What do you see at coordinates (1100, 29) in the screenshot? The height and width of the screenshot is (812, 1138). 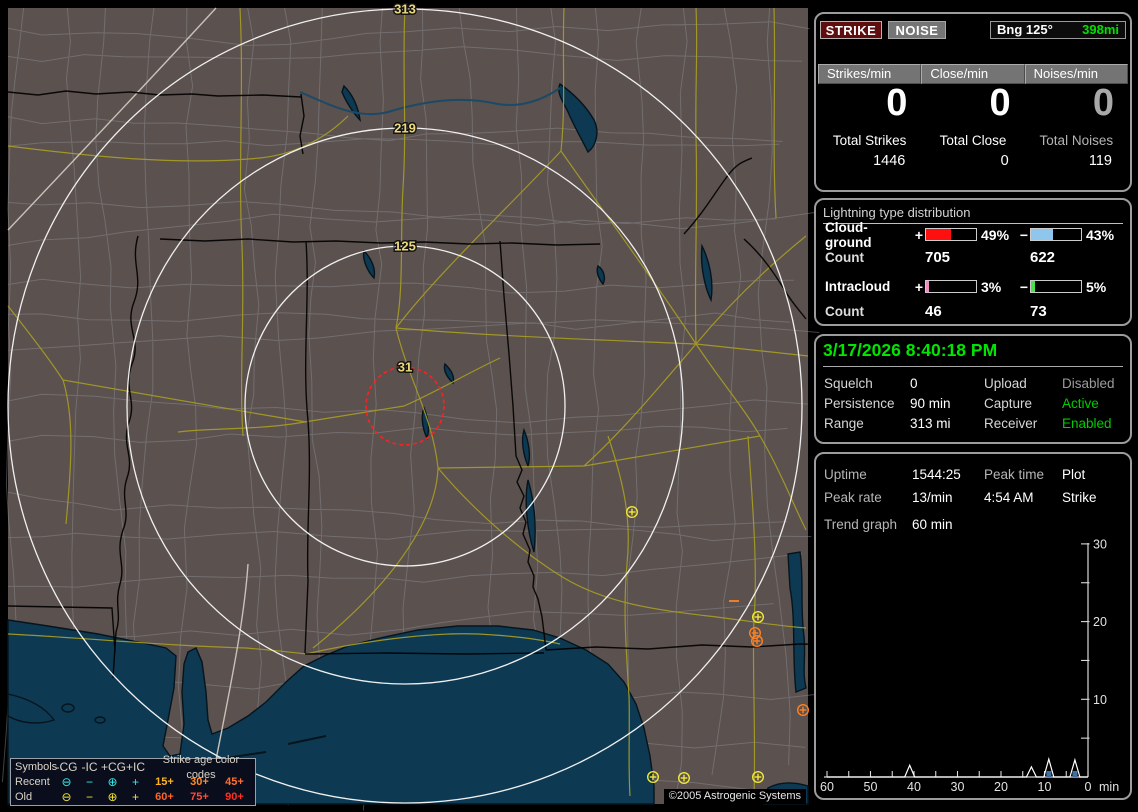 I see `distance-value: 398mi` at bounding box center [1100, 29].